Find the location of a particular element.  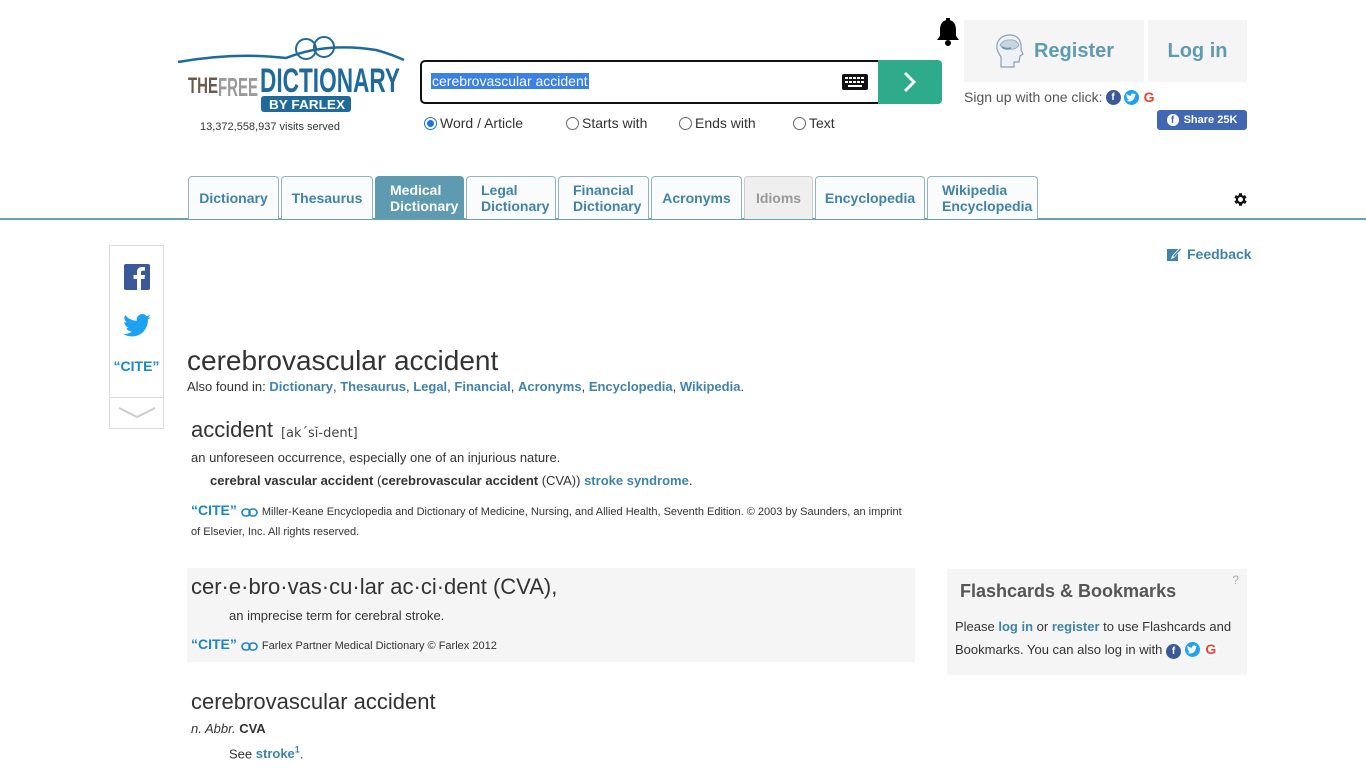

site-logo: THE FREE DICTIONARY BY FARLEX is located at coordinates (291, 76).